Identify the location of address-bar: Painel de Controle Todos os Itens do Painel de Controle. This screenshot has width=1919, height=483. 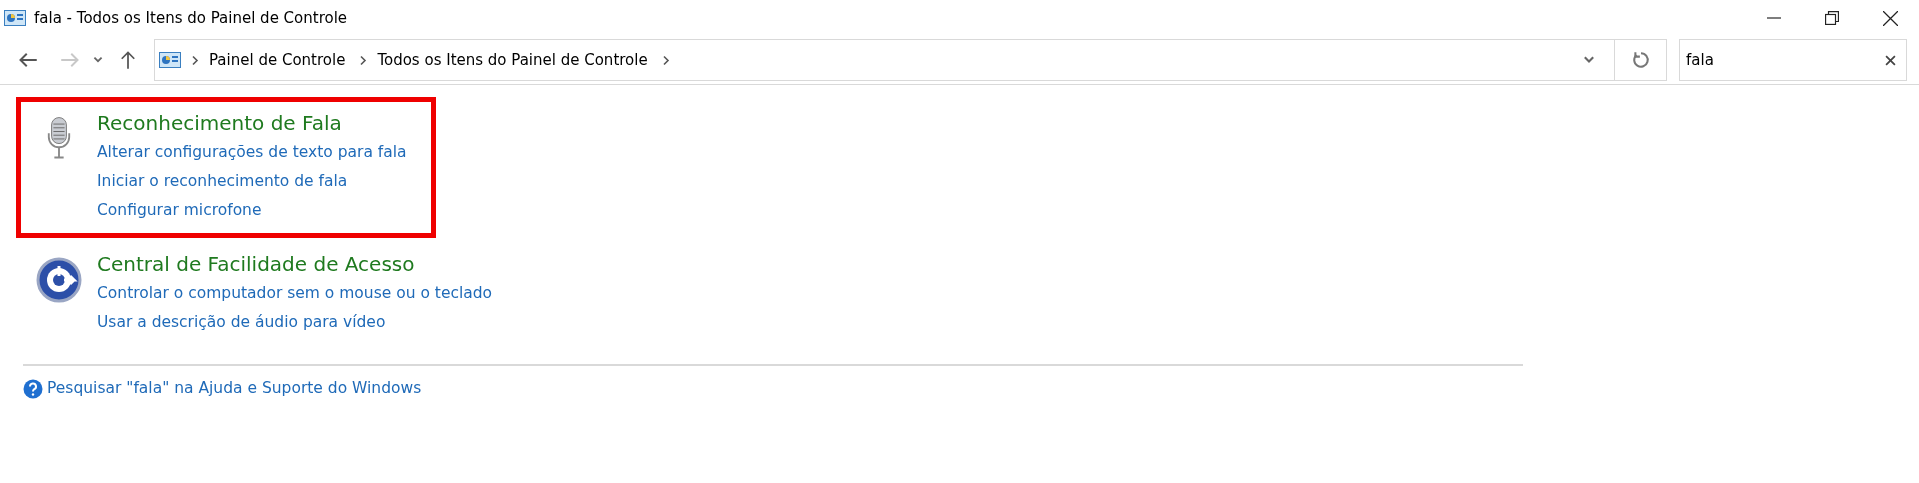
(910, 60).